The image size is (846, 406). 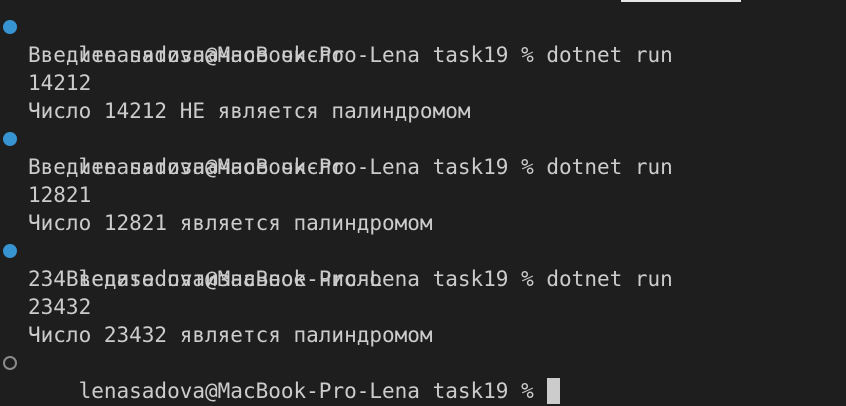 What do you see at coordinates (423, 279) in the screenshot?
I see `output-line: 234Введите пятизначное число` at bounding box center [423, 279].